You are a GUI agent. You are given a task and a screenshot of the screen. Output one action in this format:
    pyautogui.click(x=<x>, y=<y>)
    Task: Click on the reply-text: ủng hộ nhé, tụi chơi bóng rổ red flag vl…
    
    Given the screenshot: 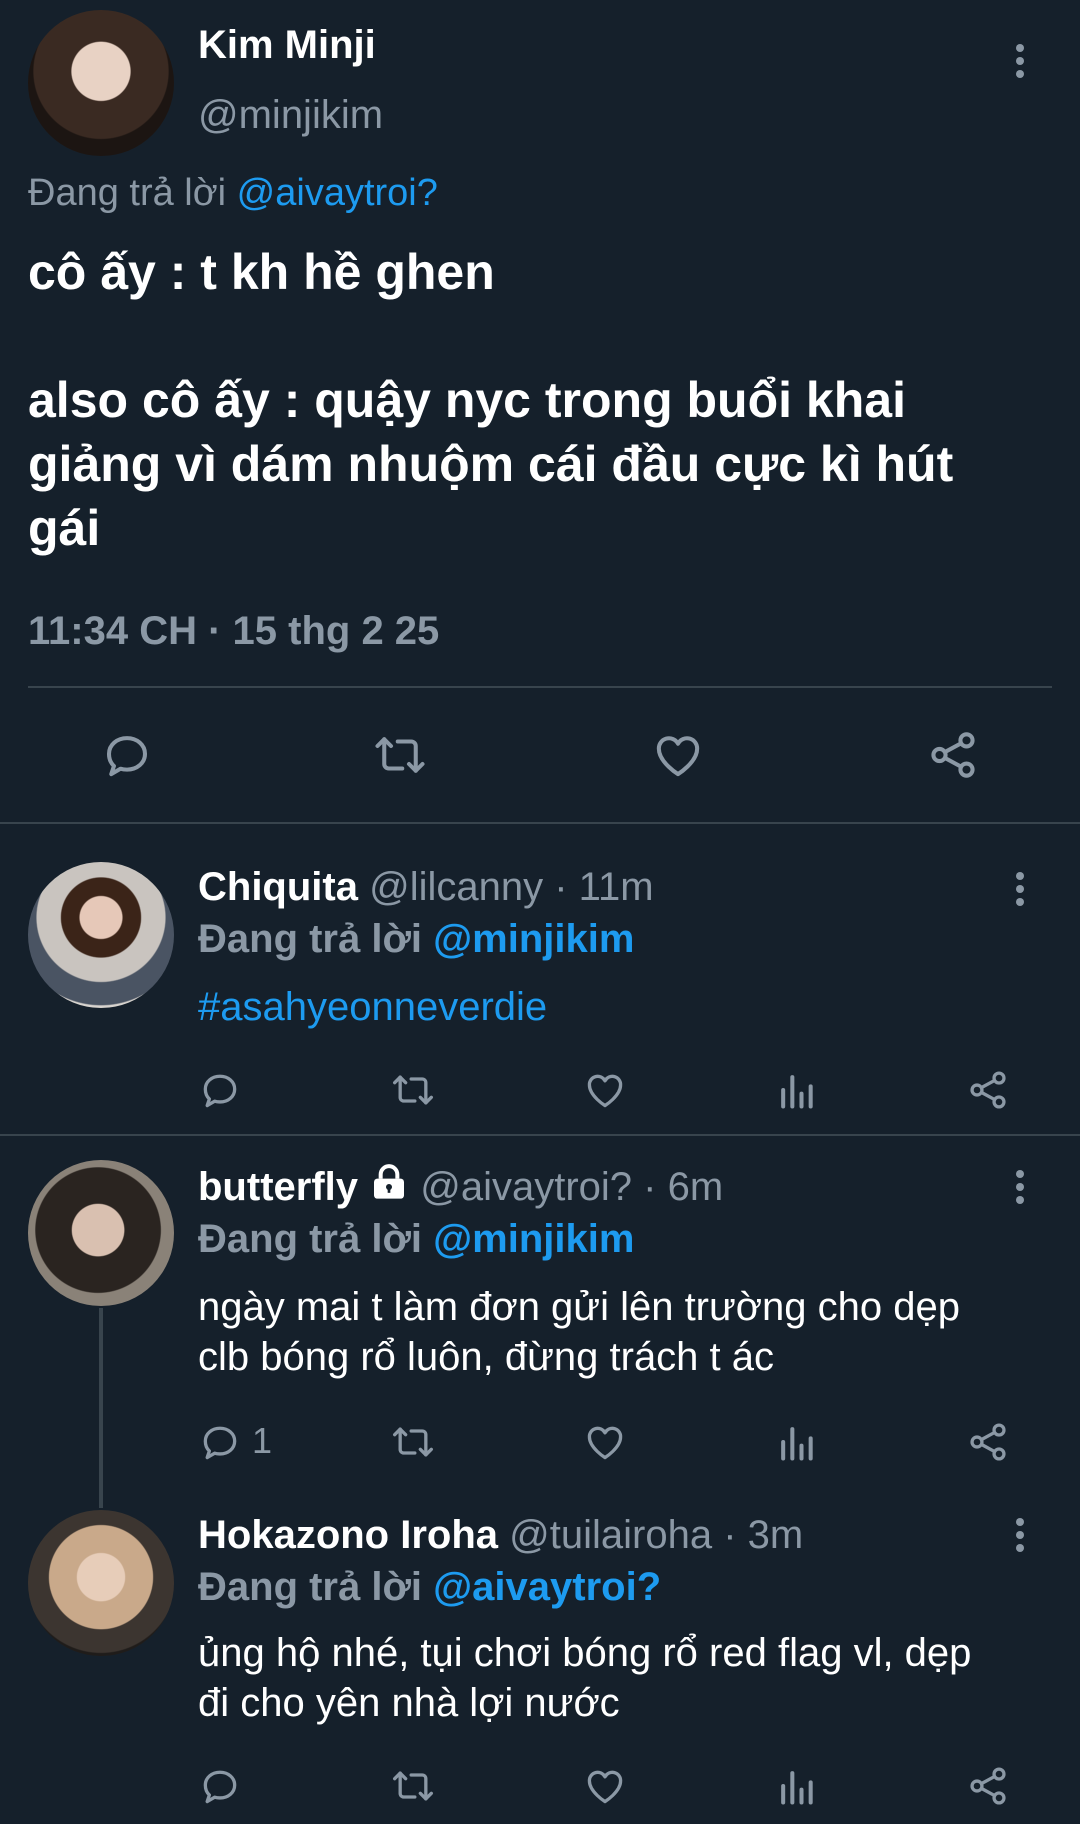 What is the action you would take?
    pyautogui.click(x=584, y=1678)
    